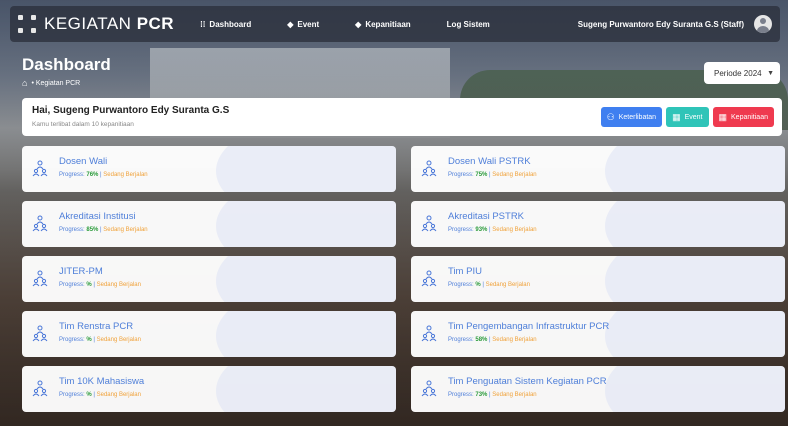 Image resolution: width=788 pixels, height=426 pixels. What do you see at coordinates (109, 23) in the screenshot?
I see `brand-name: KEGIATAN PCR` at bounding box center [109, 23].